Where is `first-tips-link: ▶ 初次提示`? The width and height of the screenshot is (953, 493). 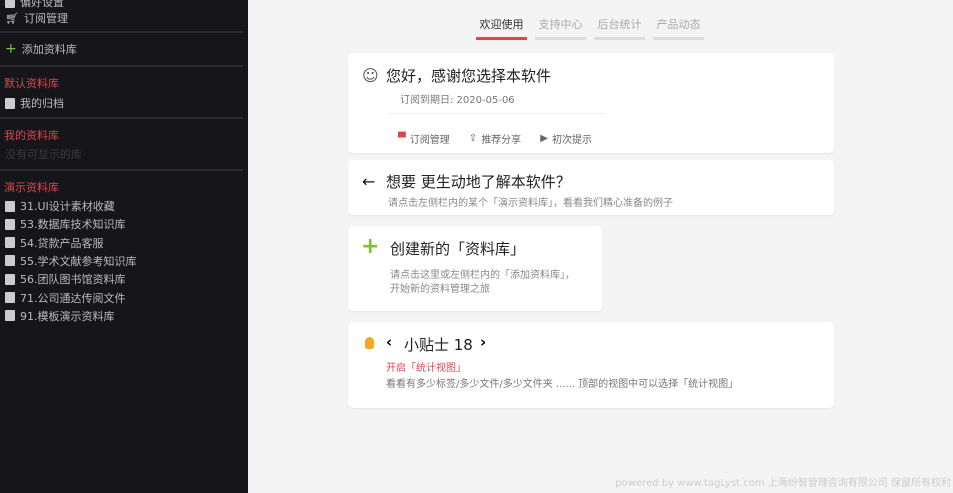 first-tips-link: ▶ 初次提示 is located at coordinates (566, 138).